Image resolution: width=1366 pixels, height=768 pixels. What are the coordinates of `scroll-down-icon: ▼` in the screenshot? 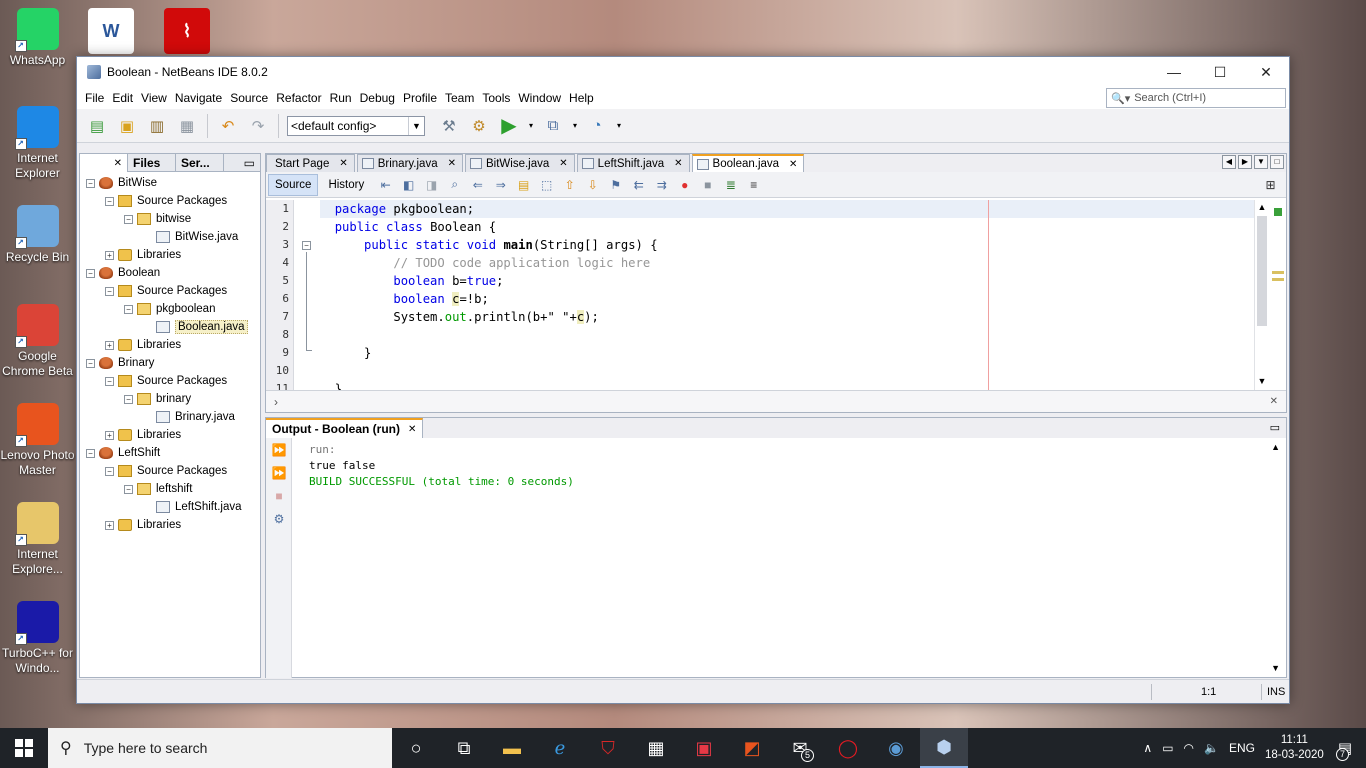 It's located at (1262, 381).